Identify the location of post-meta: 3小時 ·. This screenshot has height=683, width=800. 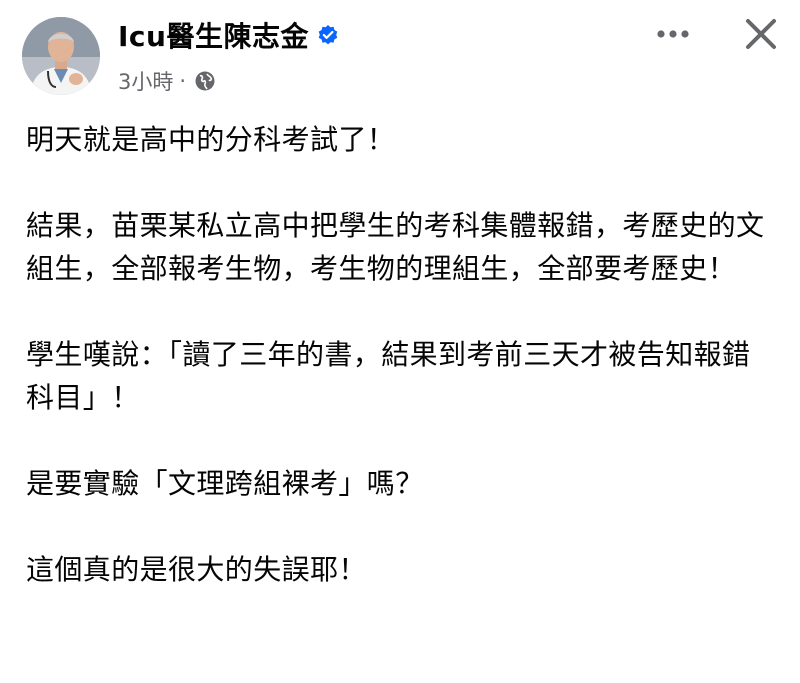
(167, 81).